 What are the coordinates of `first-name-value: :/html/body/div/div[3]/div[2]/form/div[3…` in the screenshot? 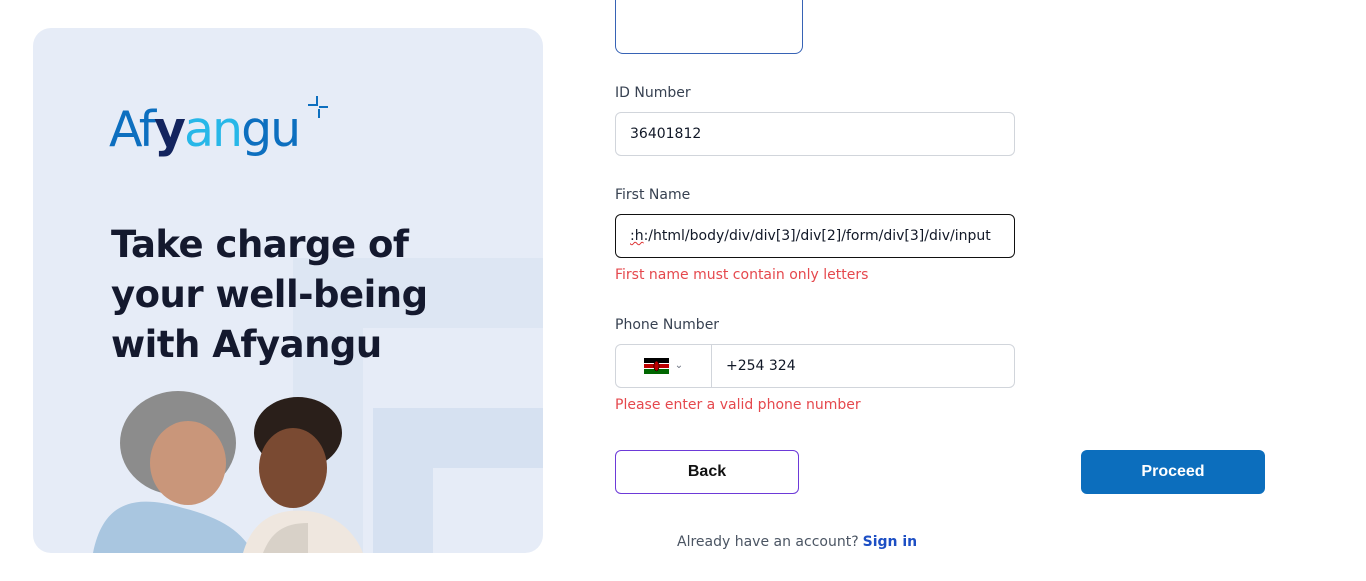 It's located at (817, 236).